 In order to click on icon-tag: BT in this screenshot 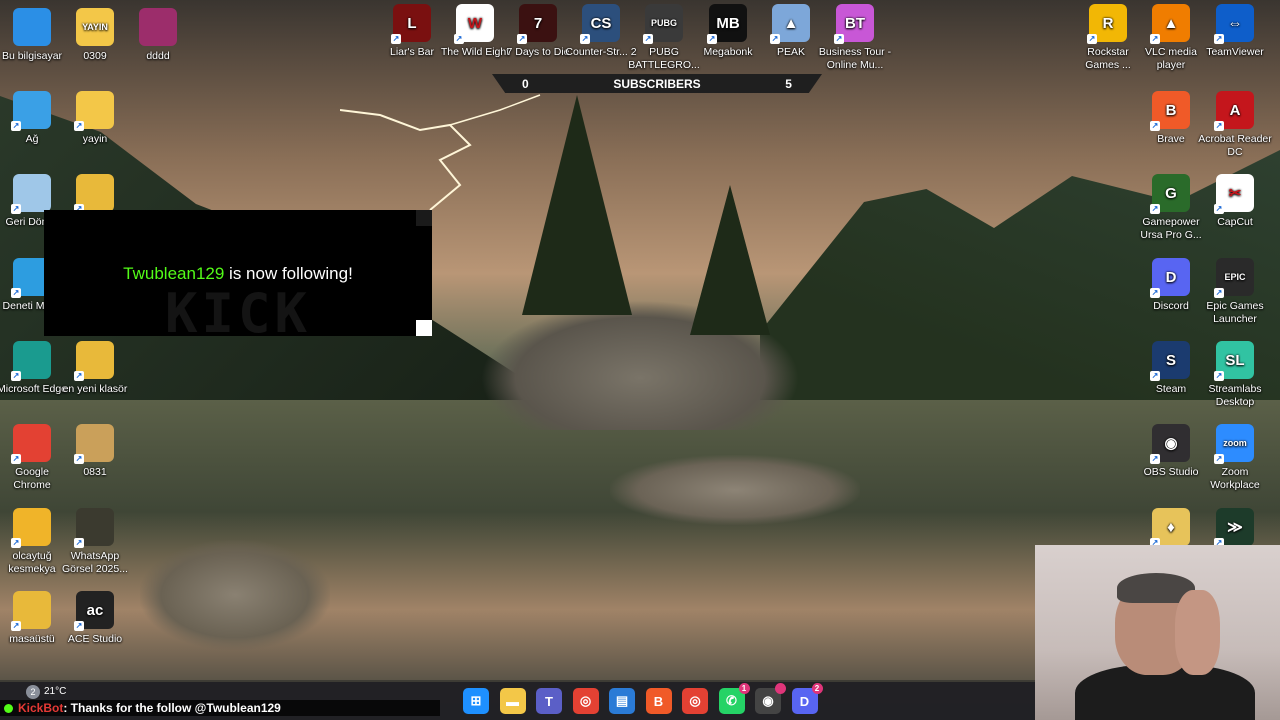, I will do `click(855, 23)`.